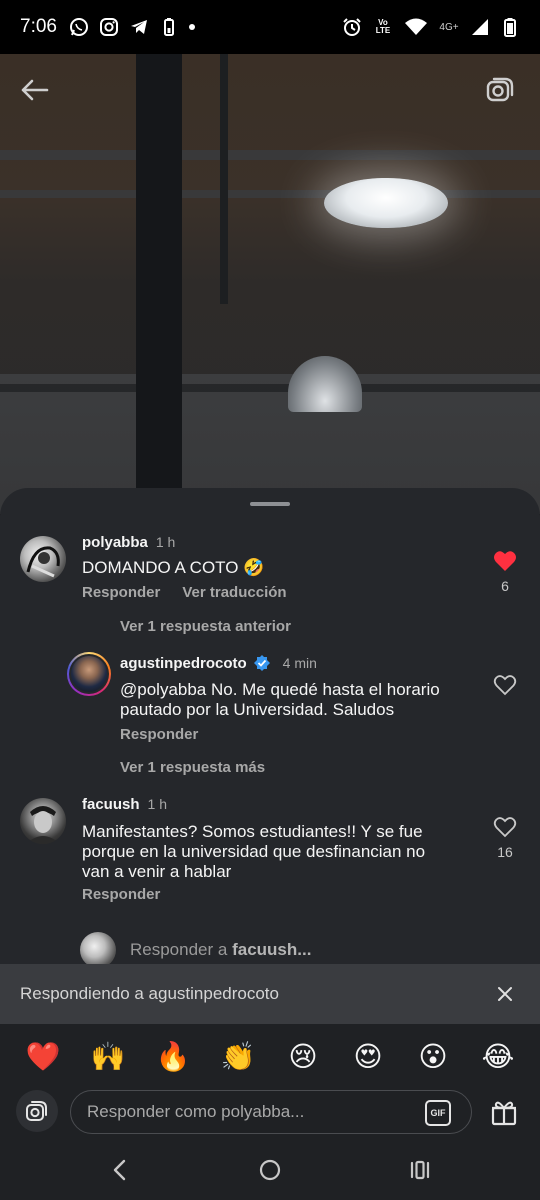 This screenshot has width=540, height=1200. I want to click on nav-back-button, so click(120, 1170).